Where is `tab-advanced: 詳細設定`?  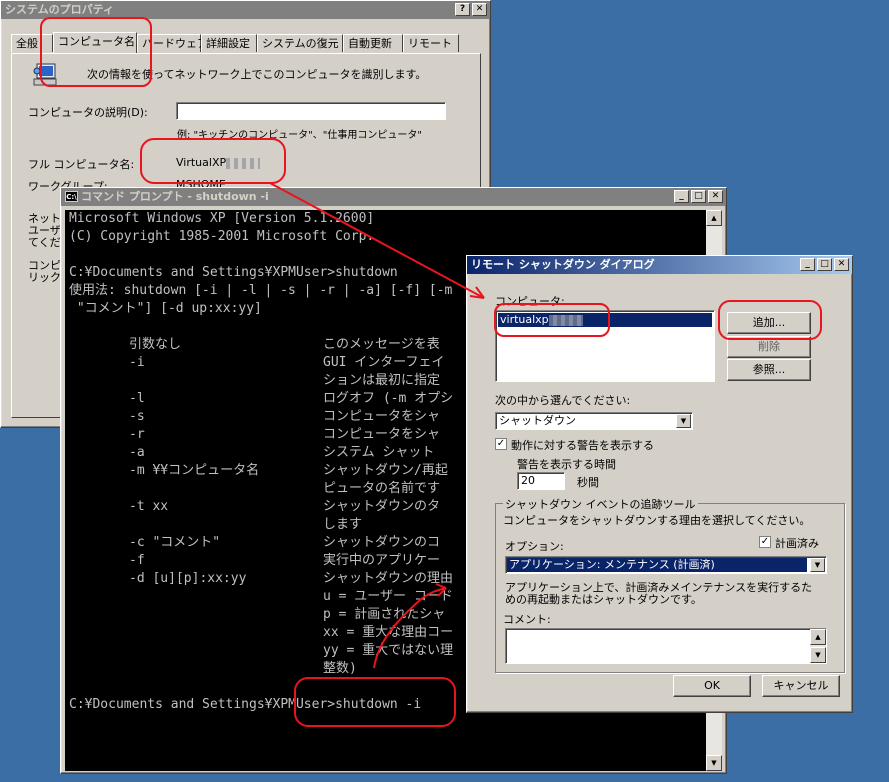
tab-advanced: 詳細設定 is located at coordinates (229, 43).